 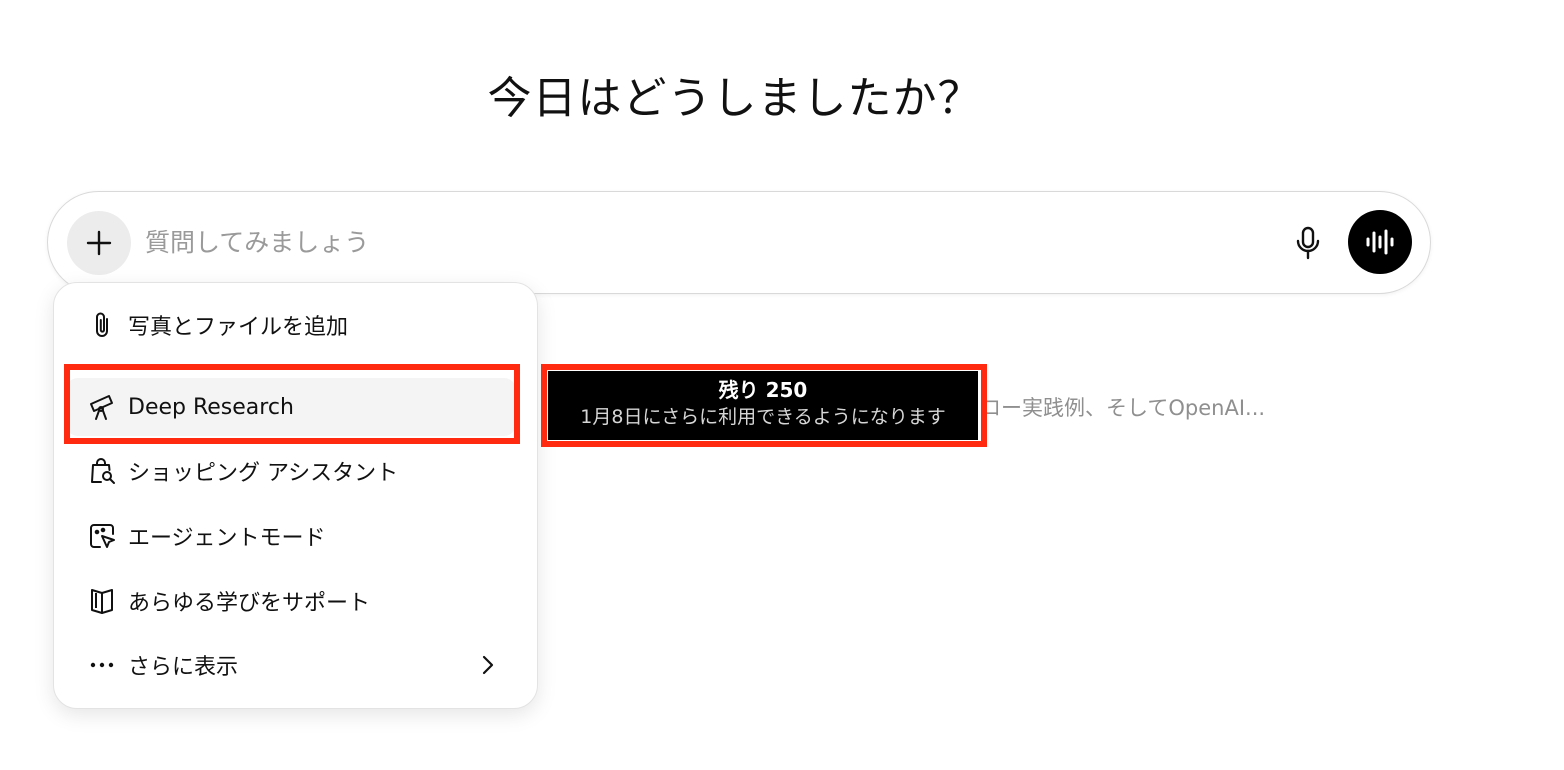 I want to click on menu-item-label: さらに表示, so click(x=183, y=667).